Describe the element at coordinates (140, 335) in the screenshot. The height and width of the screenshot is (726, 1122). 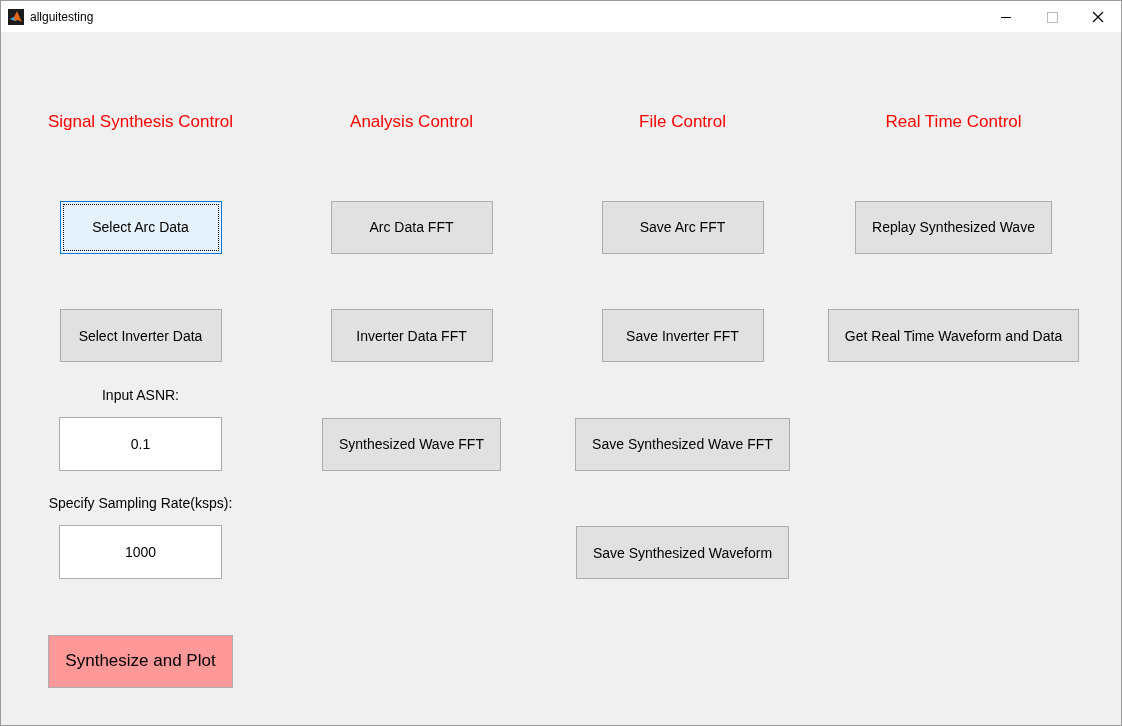
I see `push-button: Select Inverter Data` at that location.